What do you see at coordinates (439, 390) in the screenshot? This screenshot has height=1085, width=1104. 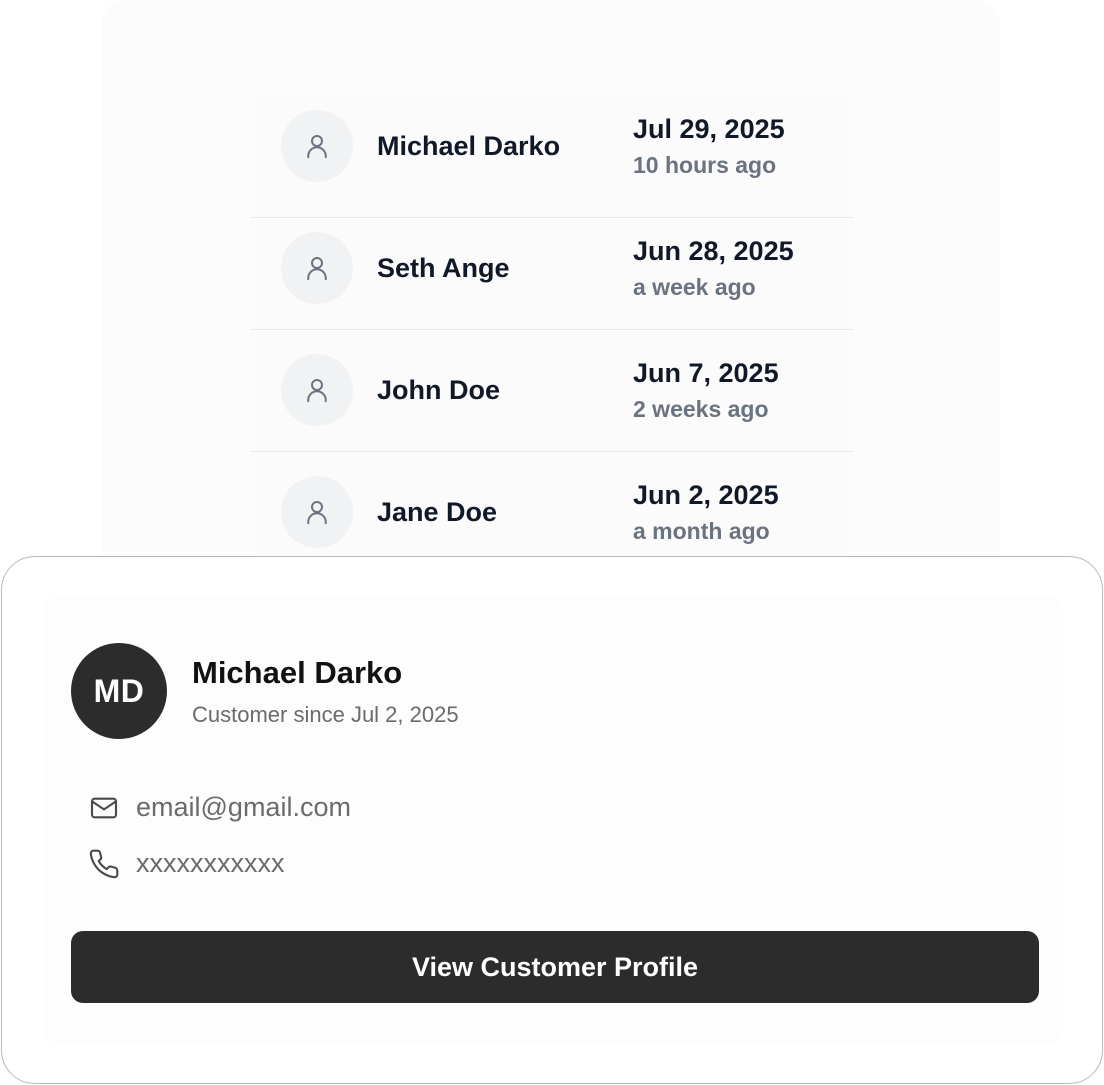 I see `customer-name: John Doe` at bounding box center [439, 390].